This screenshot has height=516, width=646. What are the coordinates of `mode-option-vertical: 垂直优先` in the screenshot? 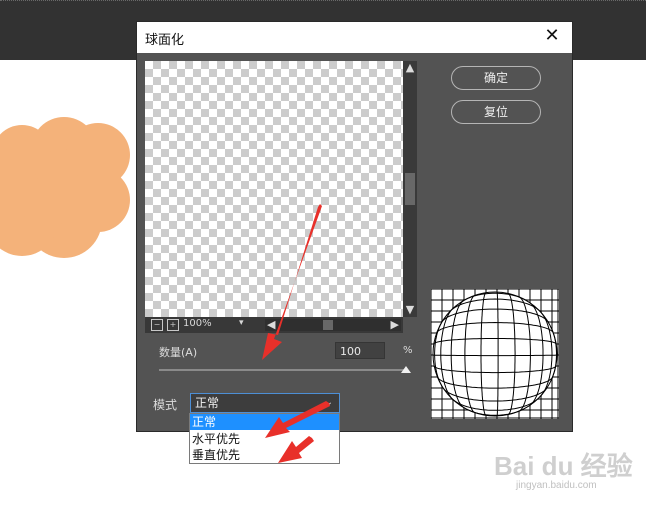 It's located at (264, 455).